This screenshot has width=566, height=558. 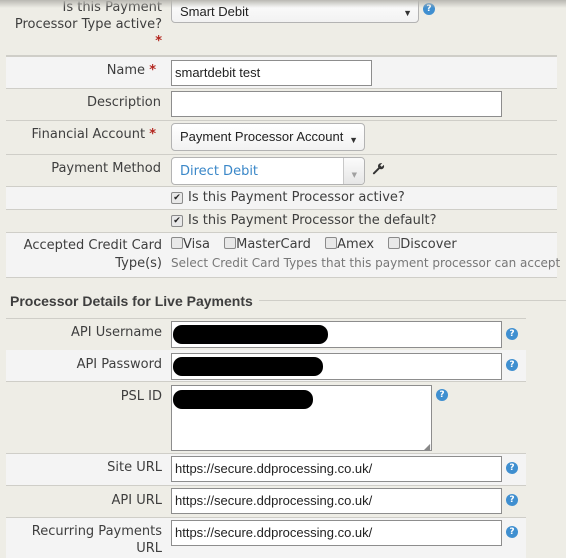 I want to click on active-label: Is this Payment Processor active?, so click(x=296, y=197).